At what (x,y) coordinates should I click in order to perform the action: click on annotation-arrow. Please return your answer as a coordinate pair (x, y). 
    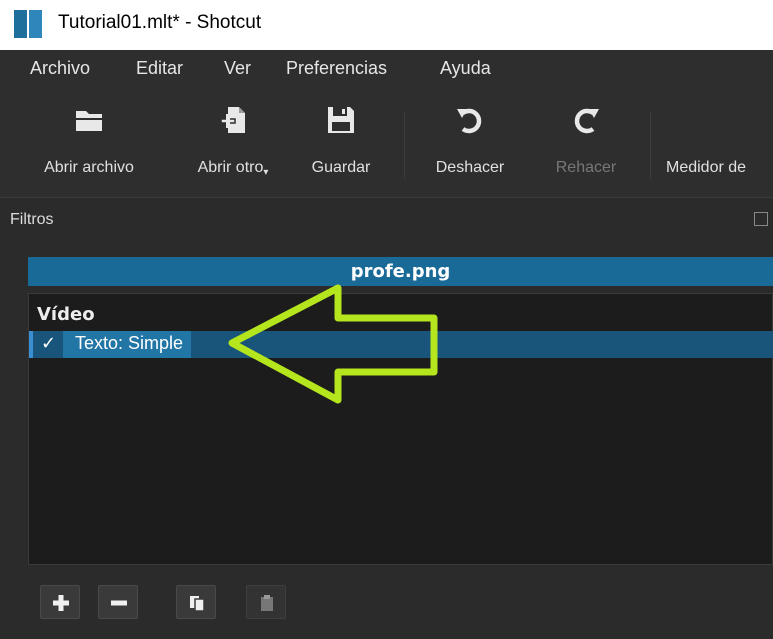
    Looking at the image, I should click on (333, 344).